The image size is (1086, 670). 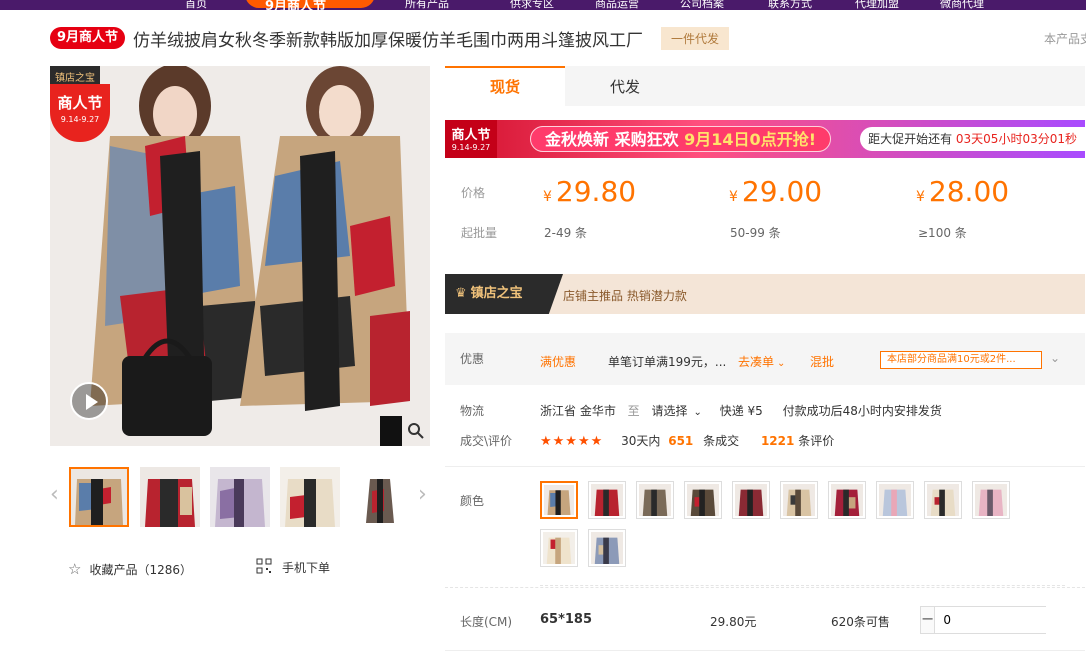 What do you see at coordinates (295, 5) in the screenshot?
I see `nav-item-festival: 9月商人节` at bounding box center [295, 5].